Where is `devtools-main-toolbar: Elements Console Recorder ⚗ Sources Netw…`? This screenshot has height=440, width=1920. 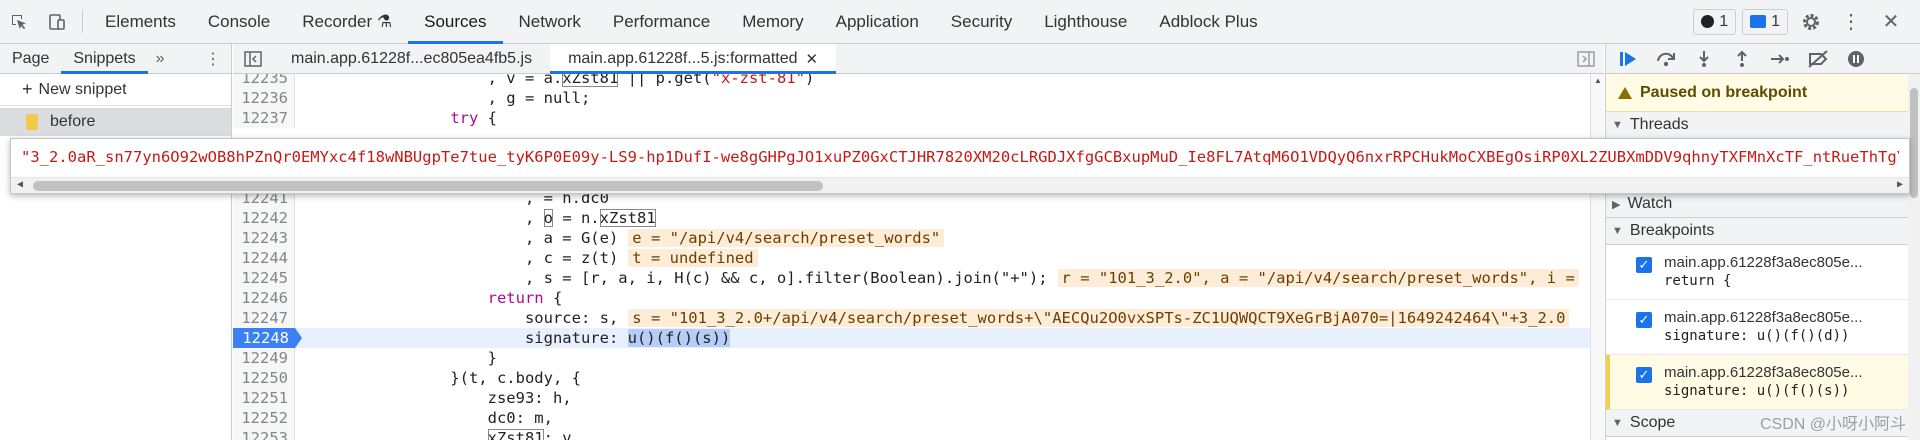 devtools-main-toolbar: Elements Console Recorder ⚗ Sources Netw… is located at coordinates (960, 22).